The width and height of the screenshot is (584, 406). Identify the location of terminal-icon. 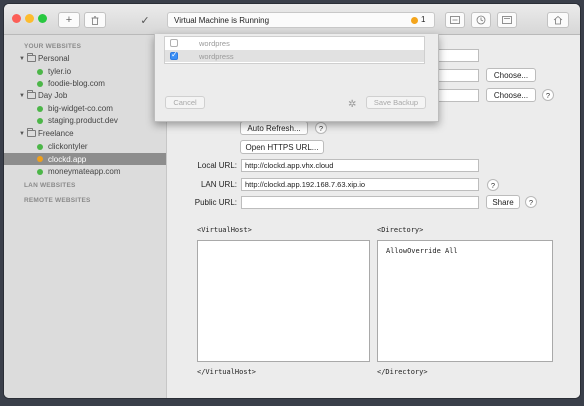
(507, 20).